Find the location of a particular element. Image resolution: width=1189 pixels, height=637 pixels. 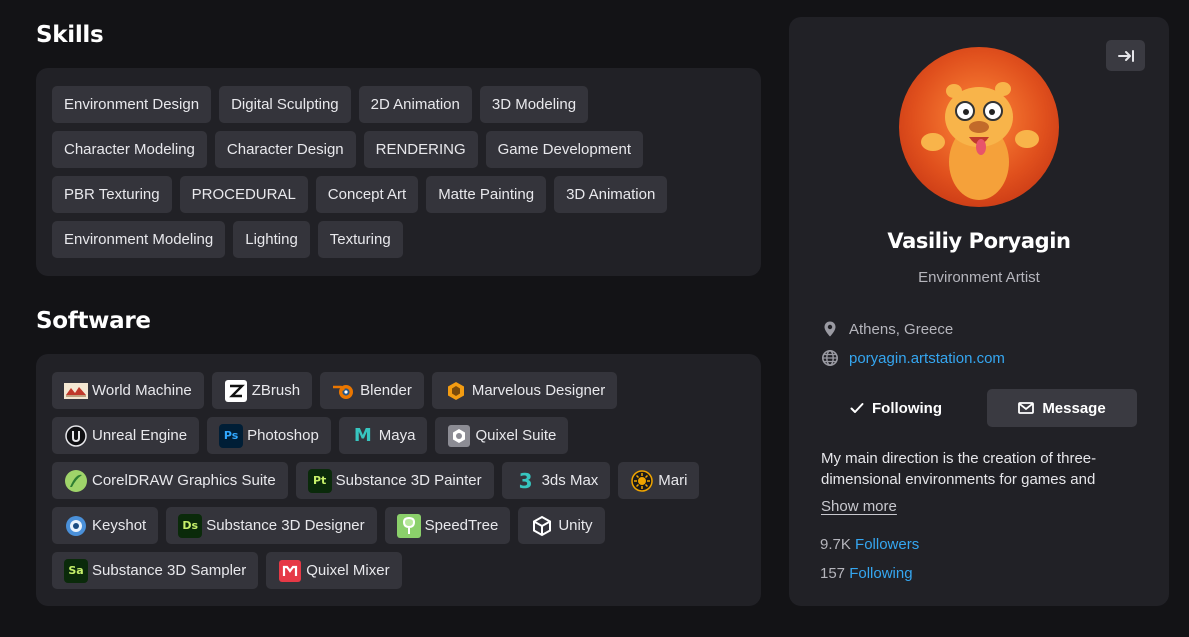

software-tag: Keyshot is located at coordinates (105, 525).